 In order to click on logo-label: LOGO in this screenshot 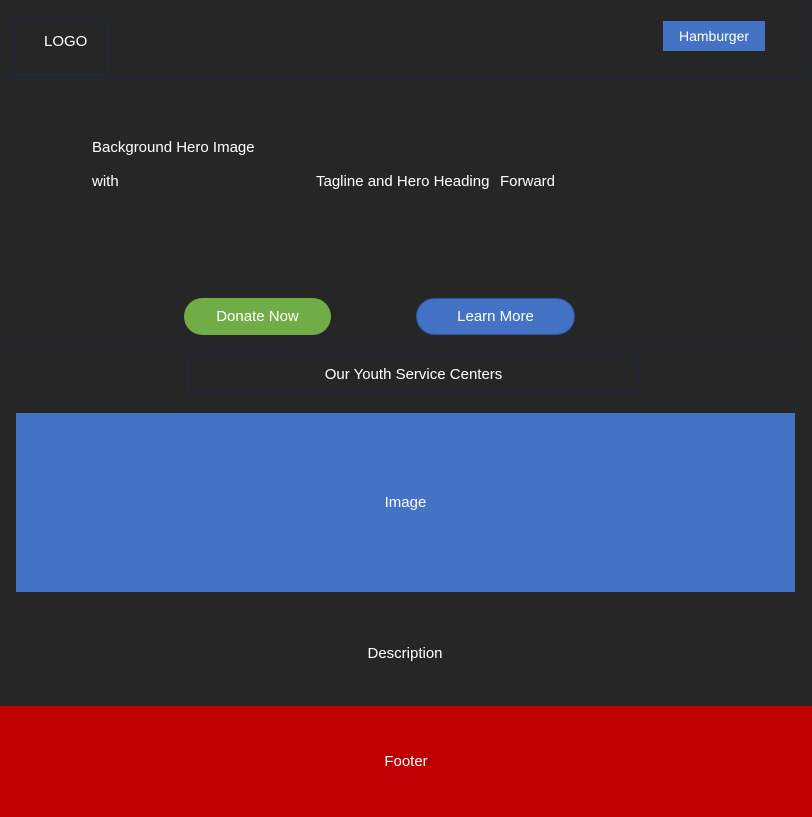, I will do `click(66, 41)`.